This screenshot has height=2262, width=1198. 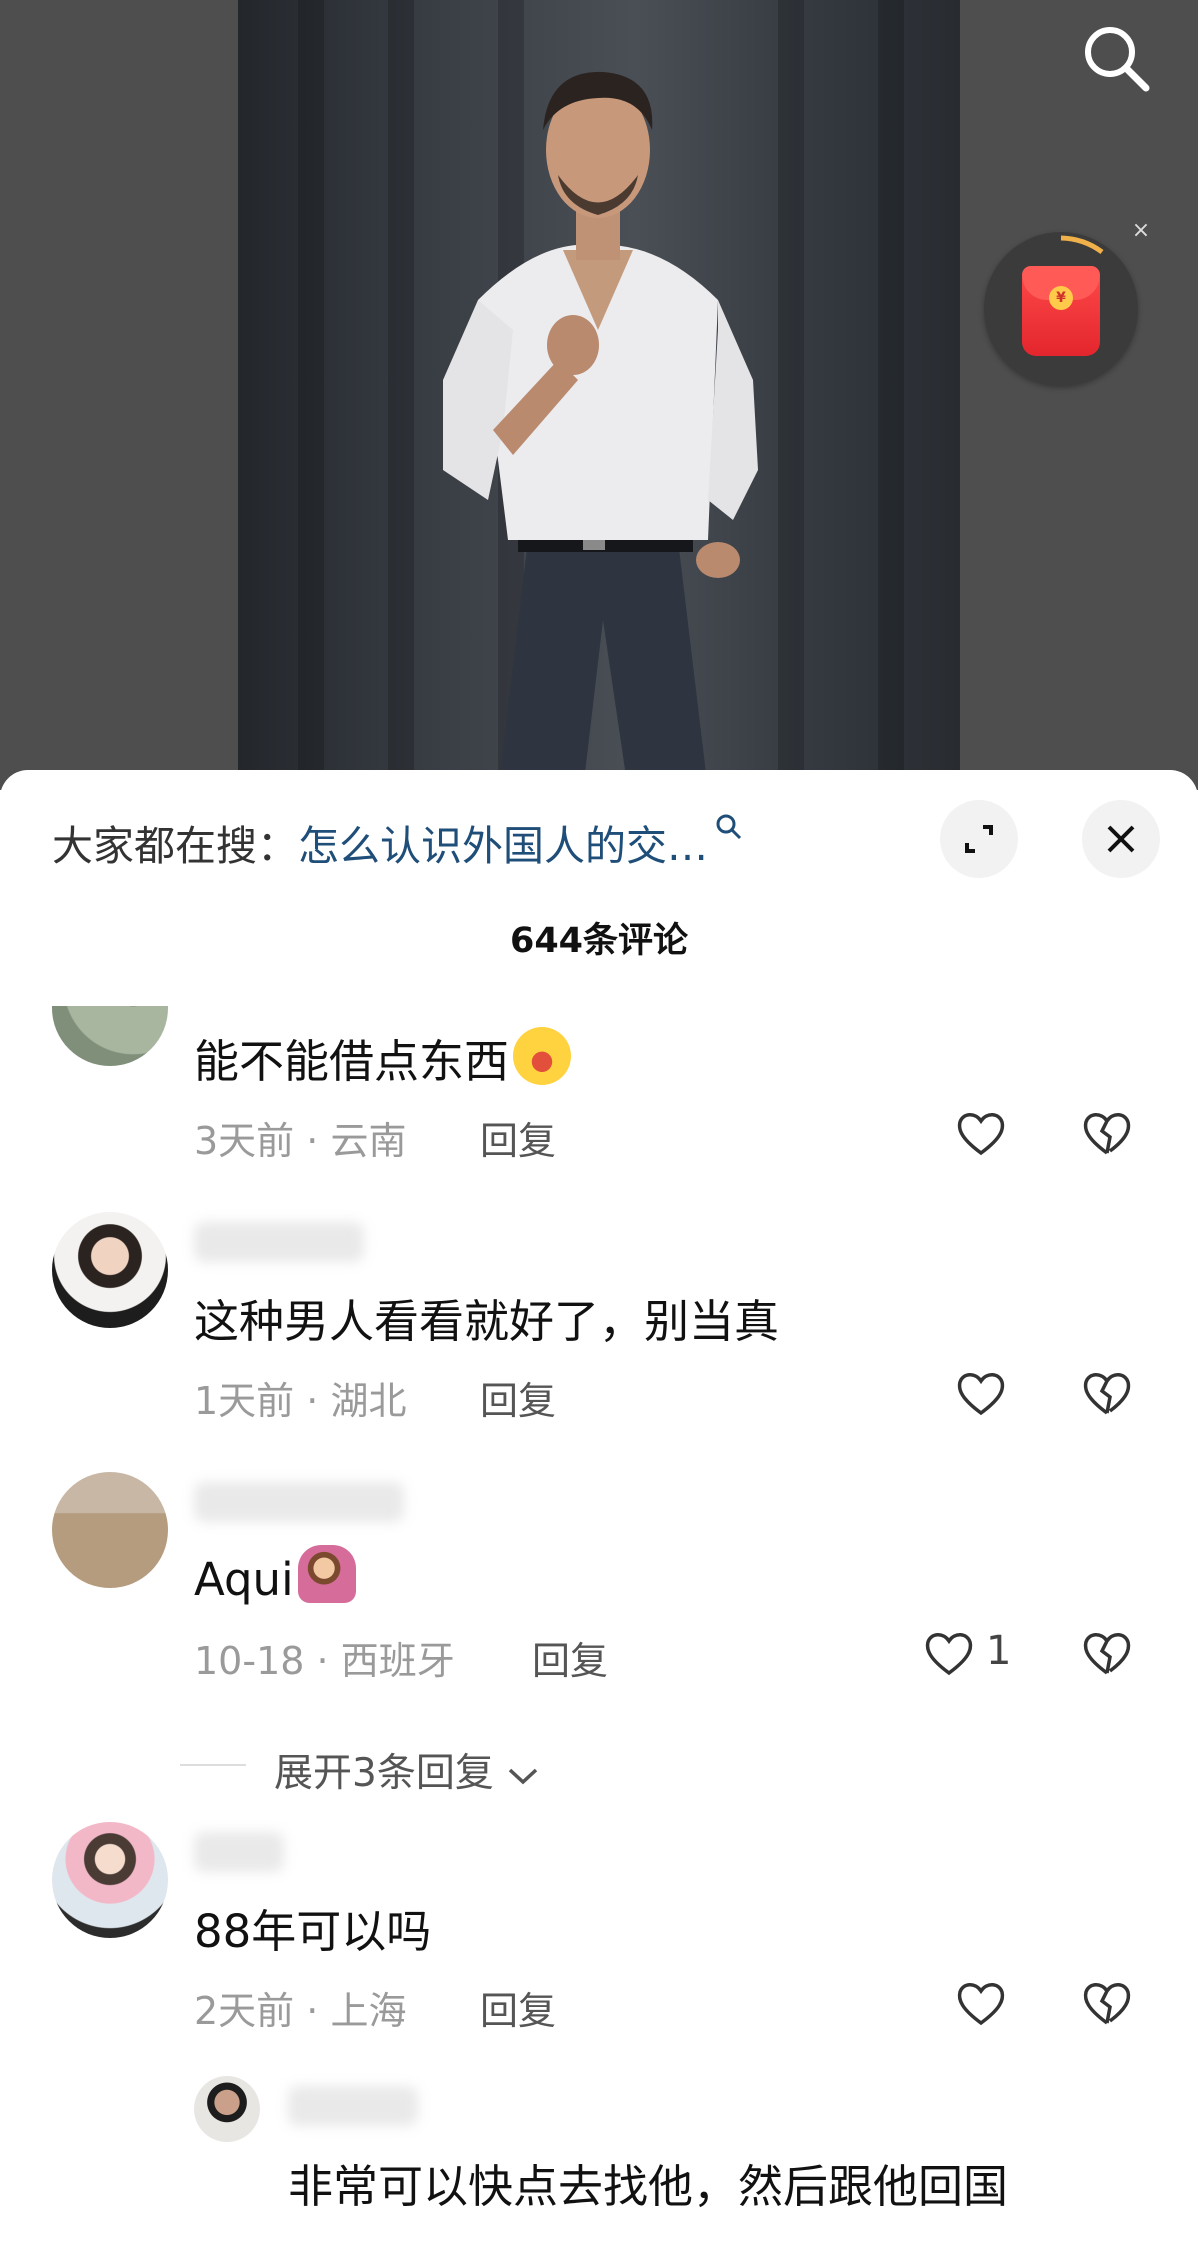 What do you see at coordinates (600, 430) in the screenshot?
I see `man-in-white-shirt-image` at bounding box center [600, 430].